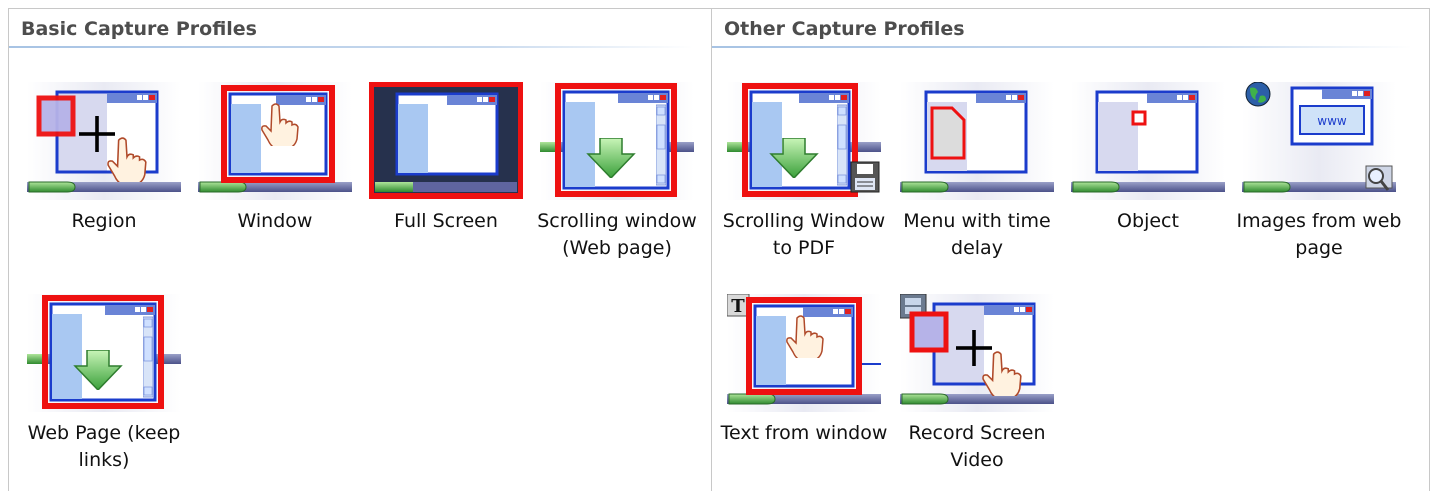 This screenshot has width=1434, height=494. What do you see at coordinates (1148, 141) in the screenshot?
I see `object-capture-icon` at bounding box center [1148, 141].